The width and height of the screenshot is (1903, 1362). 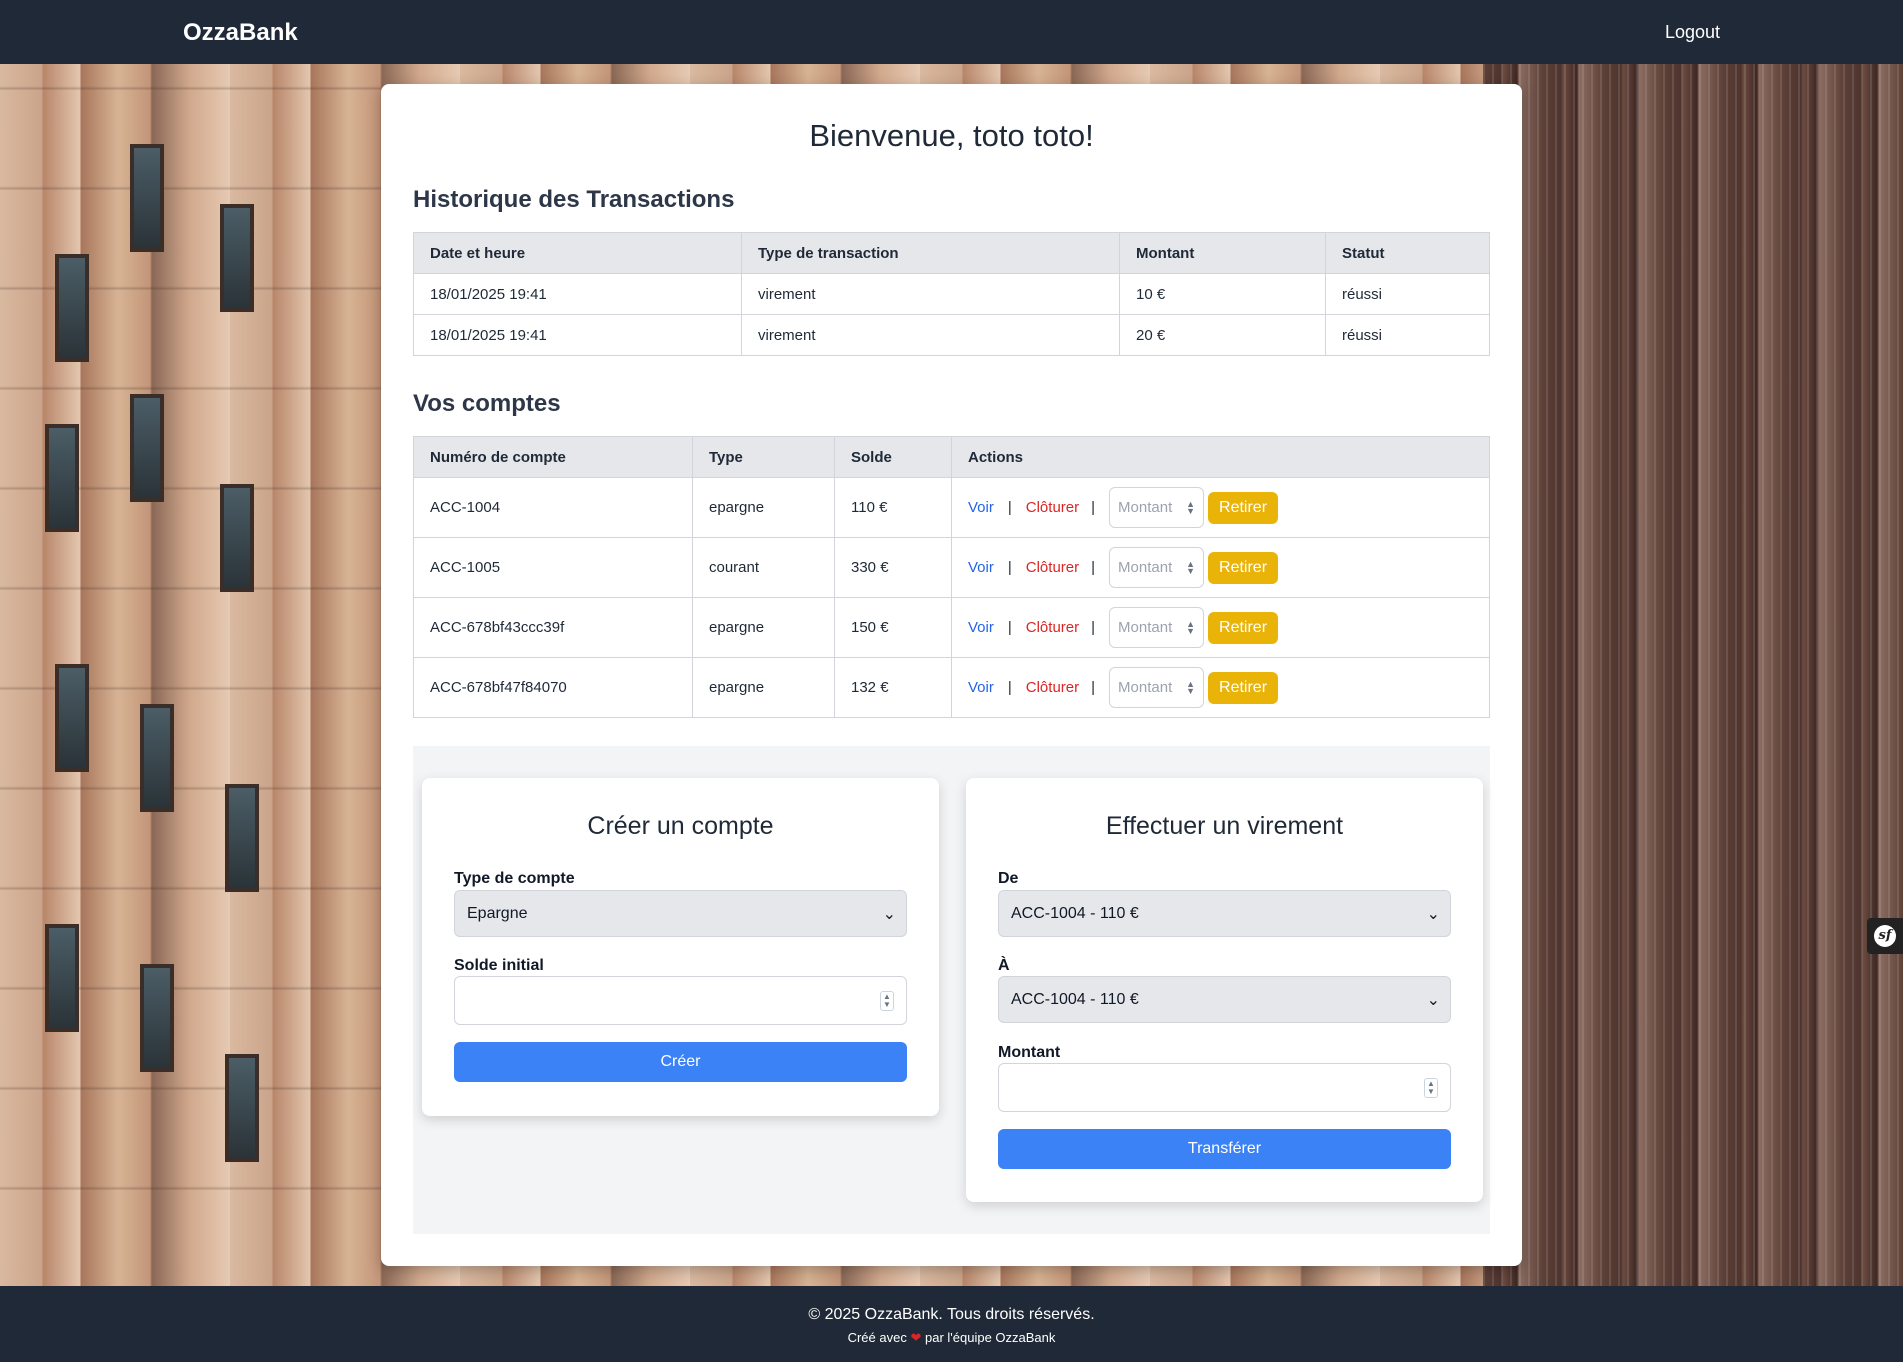 I want to click on logout-link: Logout, so click(x=1692, y=32).